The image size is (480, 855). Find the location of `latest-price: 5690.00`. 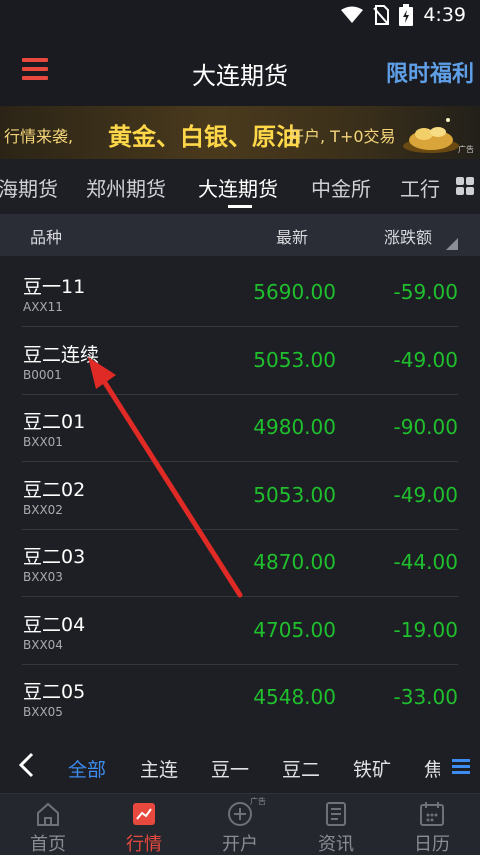

latest-price: 5690.00 is located at coordinates (294, 292).